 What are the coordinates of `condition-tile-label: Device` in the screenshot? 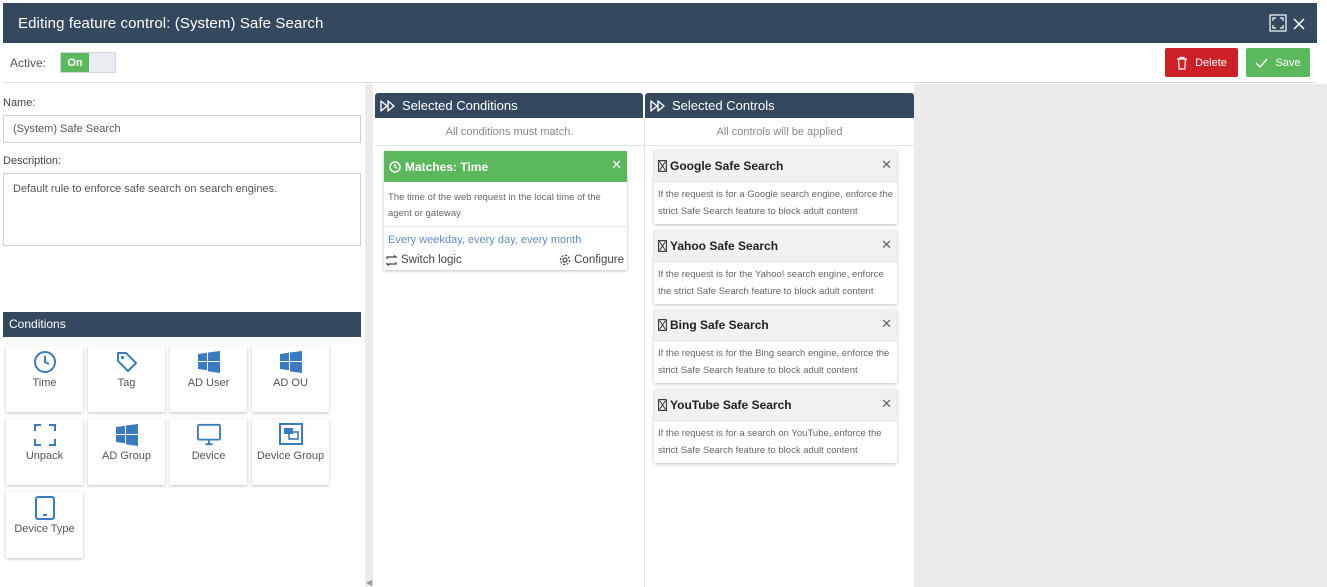 It's located at (208, 456).